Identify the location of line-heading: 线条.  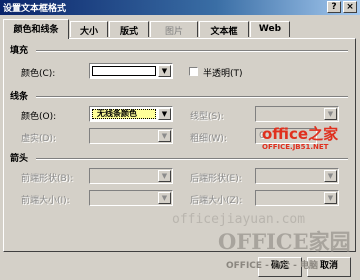
(19, 97).